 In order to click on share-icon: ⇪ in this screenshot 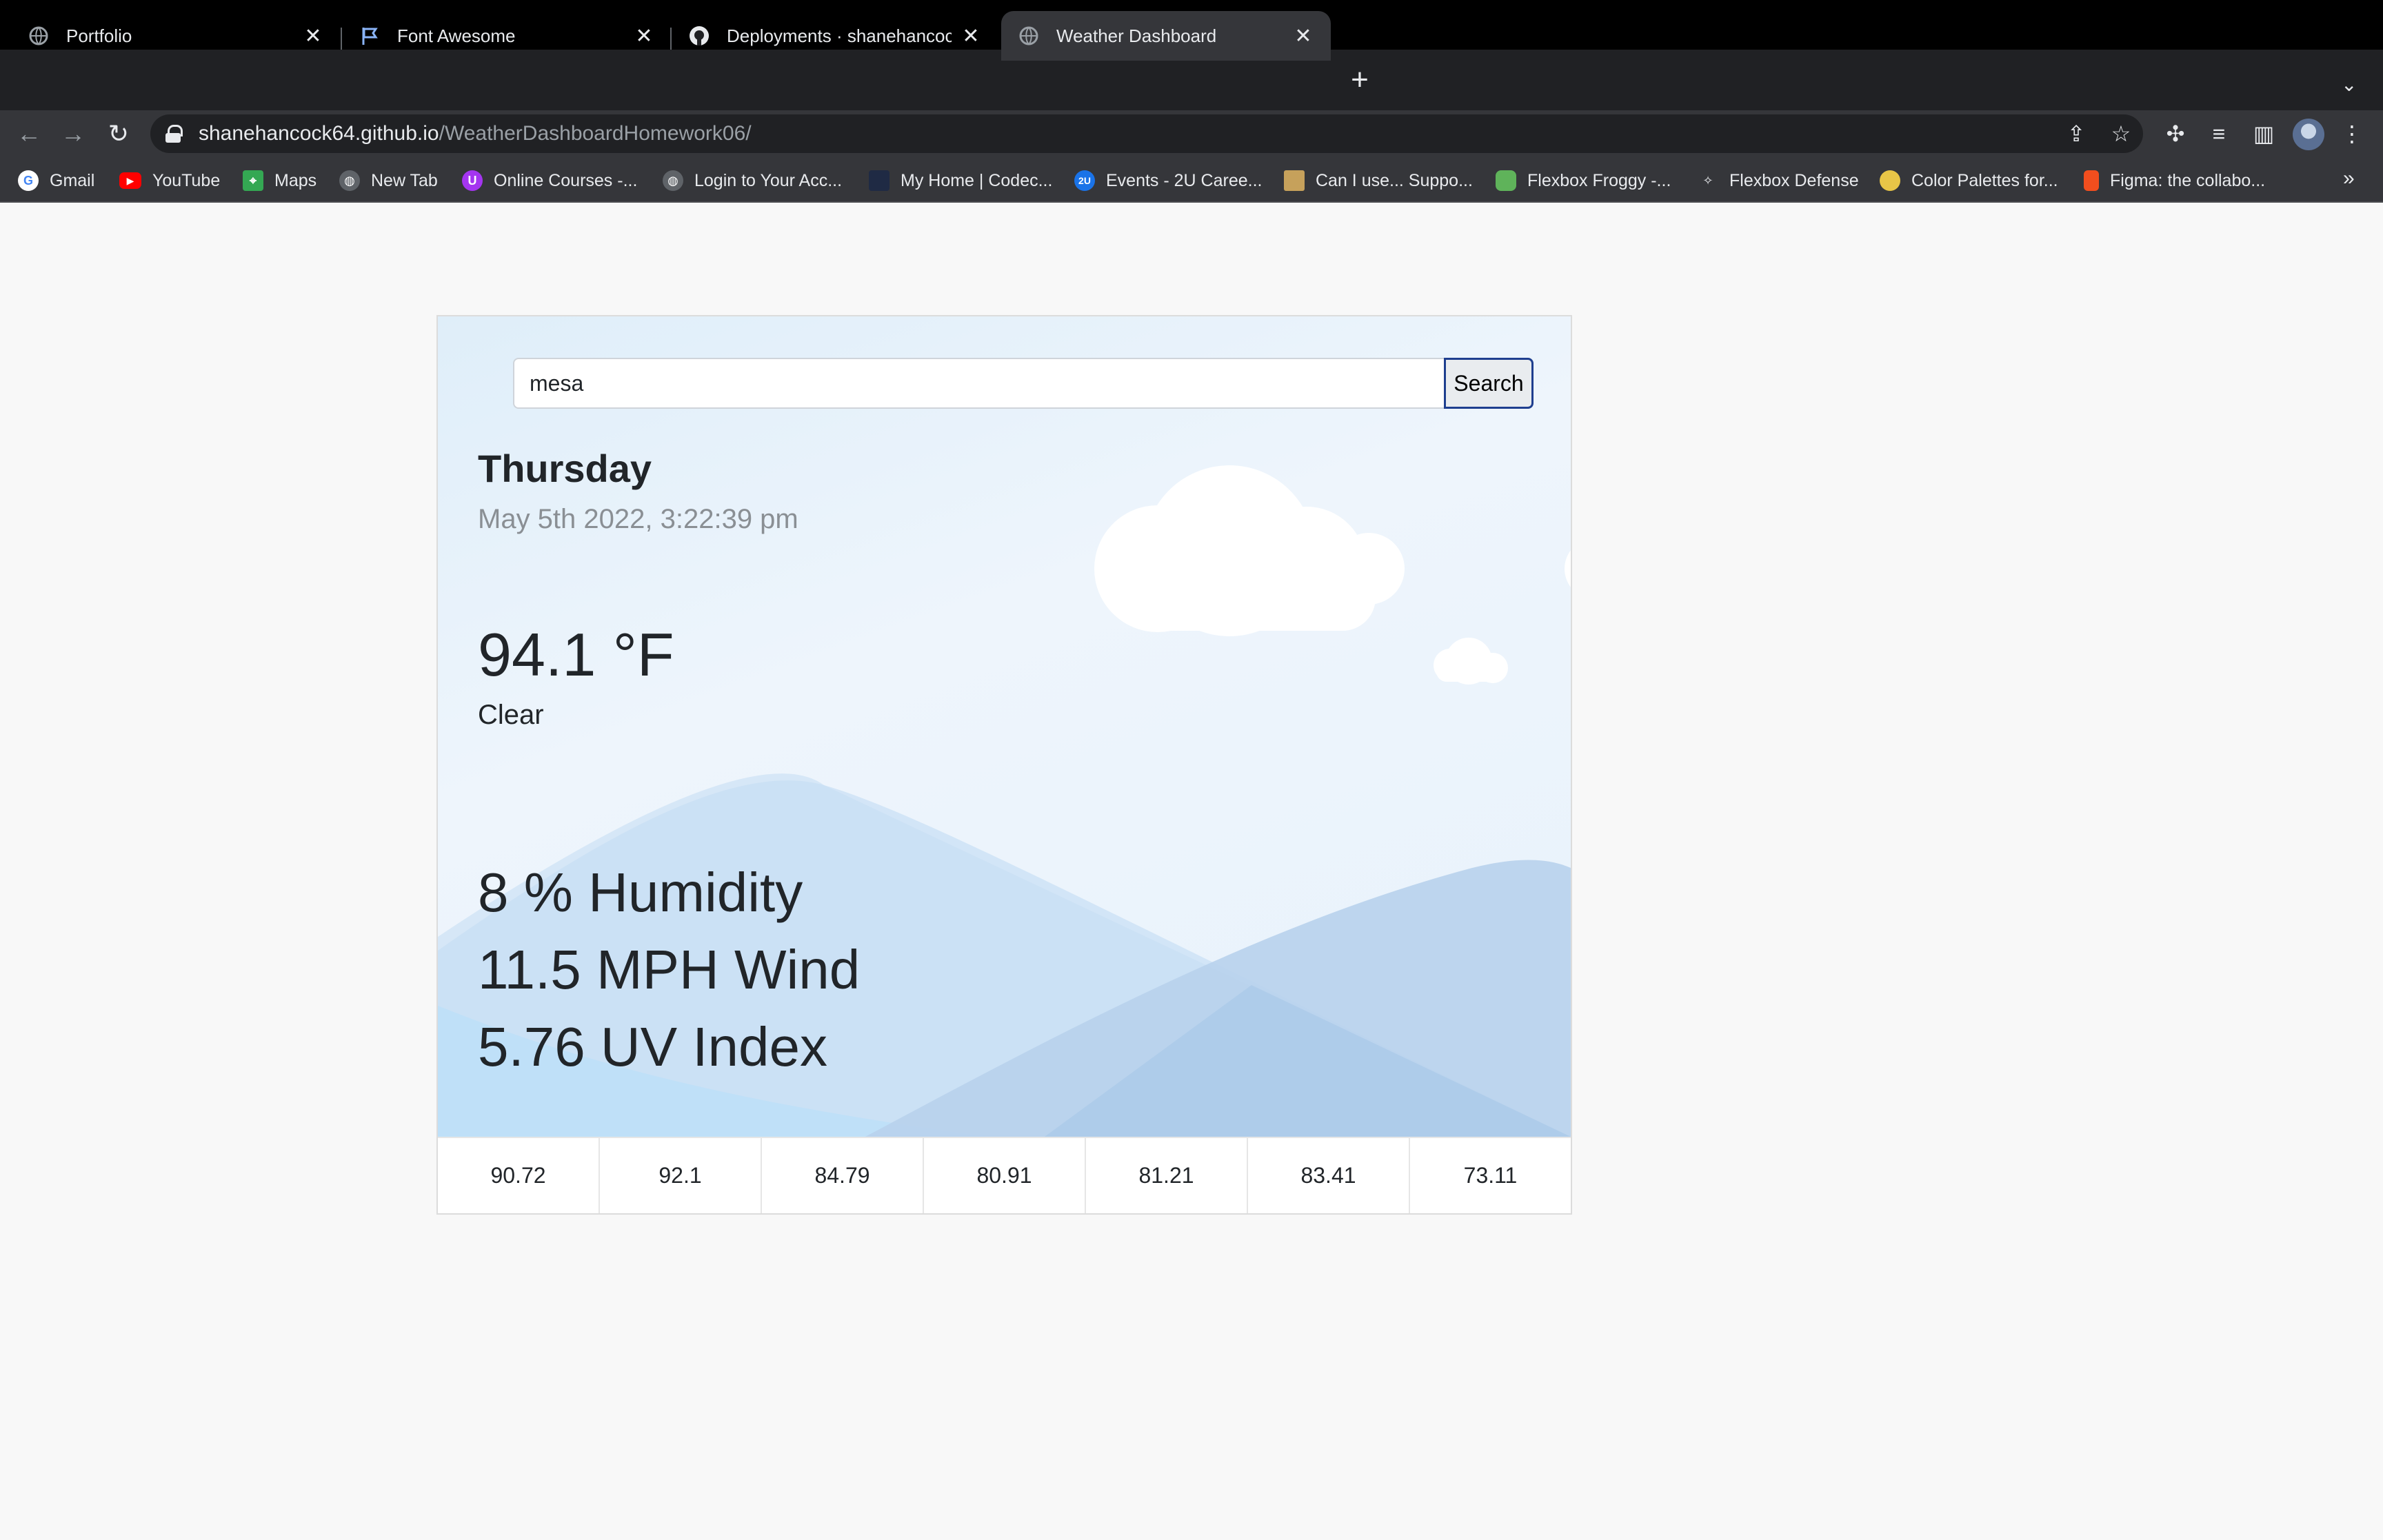, I will do `click(2076, 134)`.